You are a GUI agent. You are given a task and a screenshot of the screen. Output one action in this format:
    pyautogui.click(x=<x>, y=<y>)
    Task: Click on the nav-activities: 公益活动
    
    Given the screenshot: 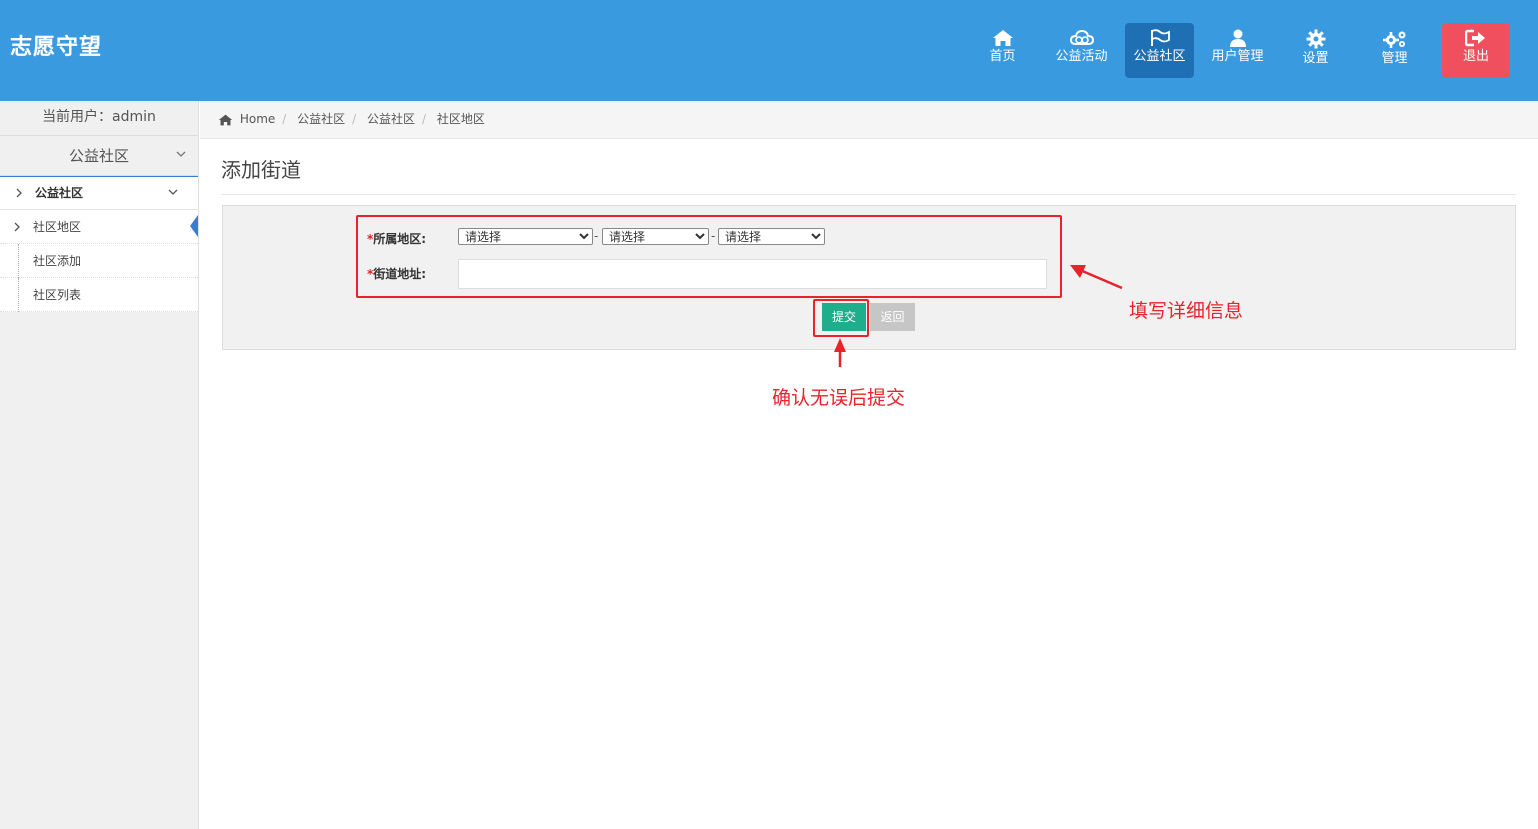 What is the action you would take?
    pyautogui.click(x=1081, y=50)
    